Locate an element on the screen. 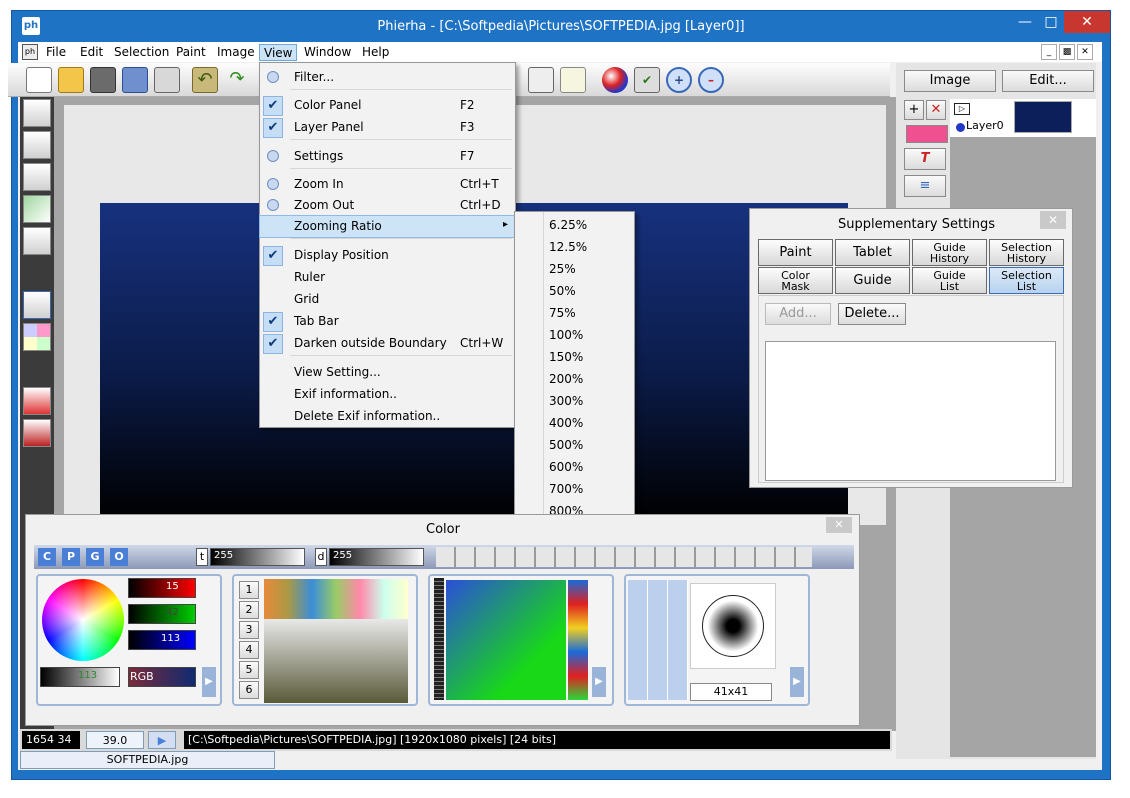 Image resolution: width=1130 pixels, height=798 pixels. view-menu-item-delete-exif-information: Delete Exif information.. is located at coordinates (387, 416).